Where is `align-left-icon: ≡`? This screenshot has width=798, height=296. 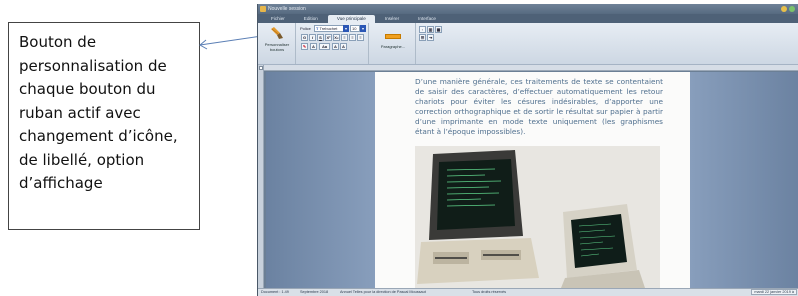
align-left-icon: ≡ is located at coordinates (344, 37).